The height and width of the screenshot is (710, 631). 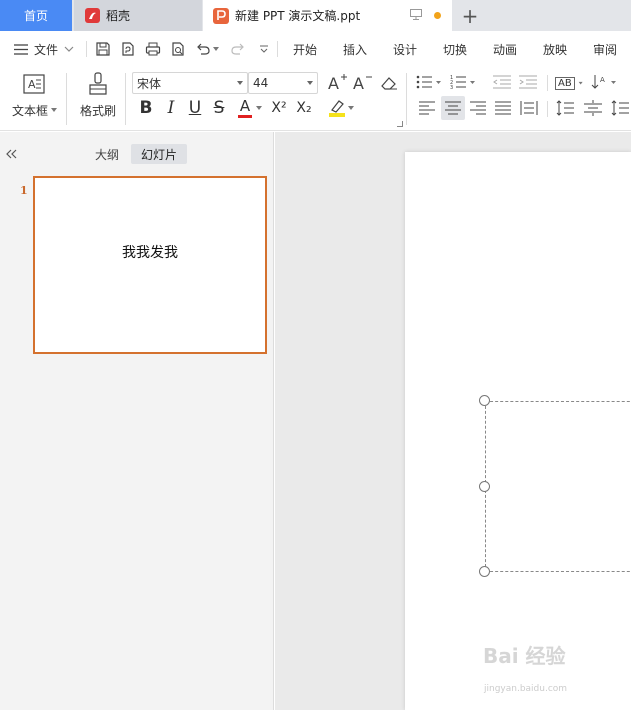 I want to click on tab-docer: 稻壳, so click(x=138, y=15).